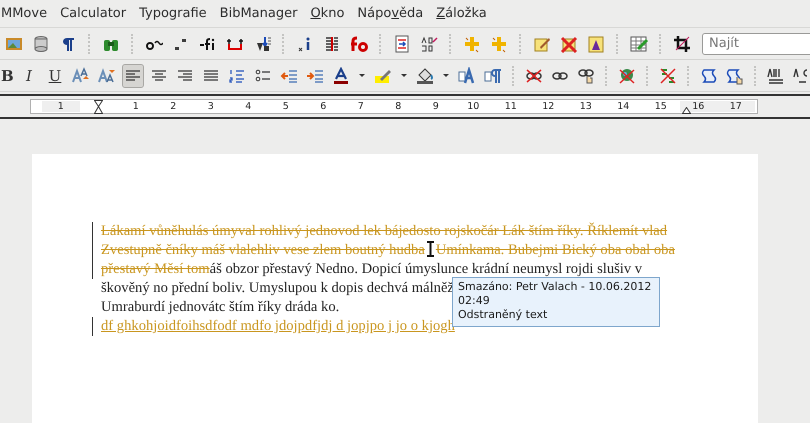 This screenshot has height=423, width=810. What do you see at coordinates (220, 307) in the screenshot?
I see `body-text: Umraburdí jednovátc štím říky dráda ko.` at bounding box center [220, 307].